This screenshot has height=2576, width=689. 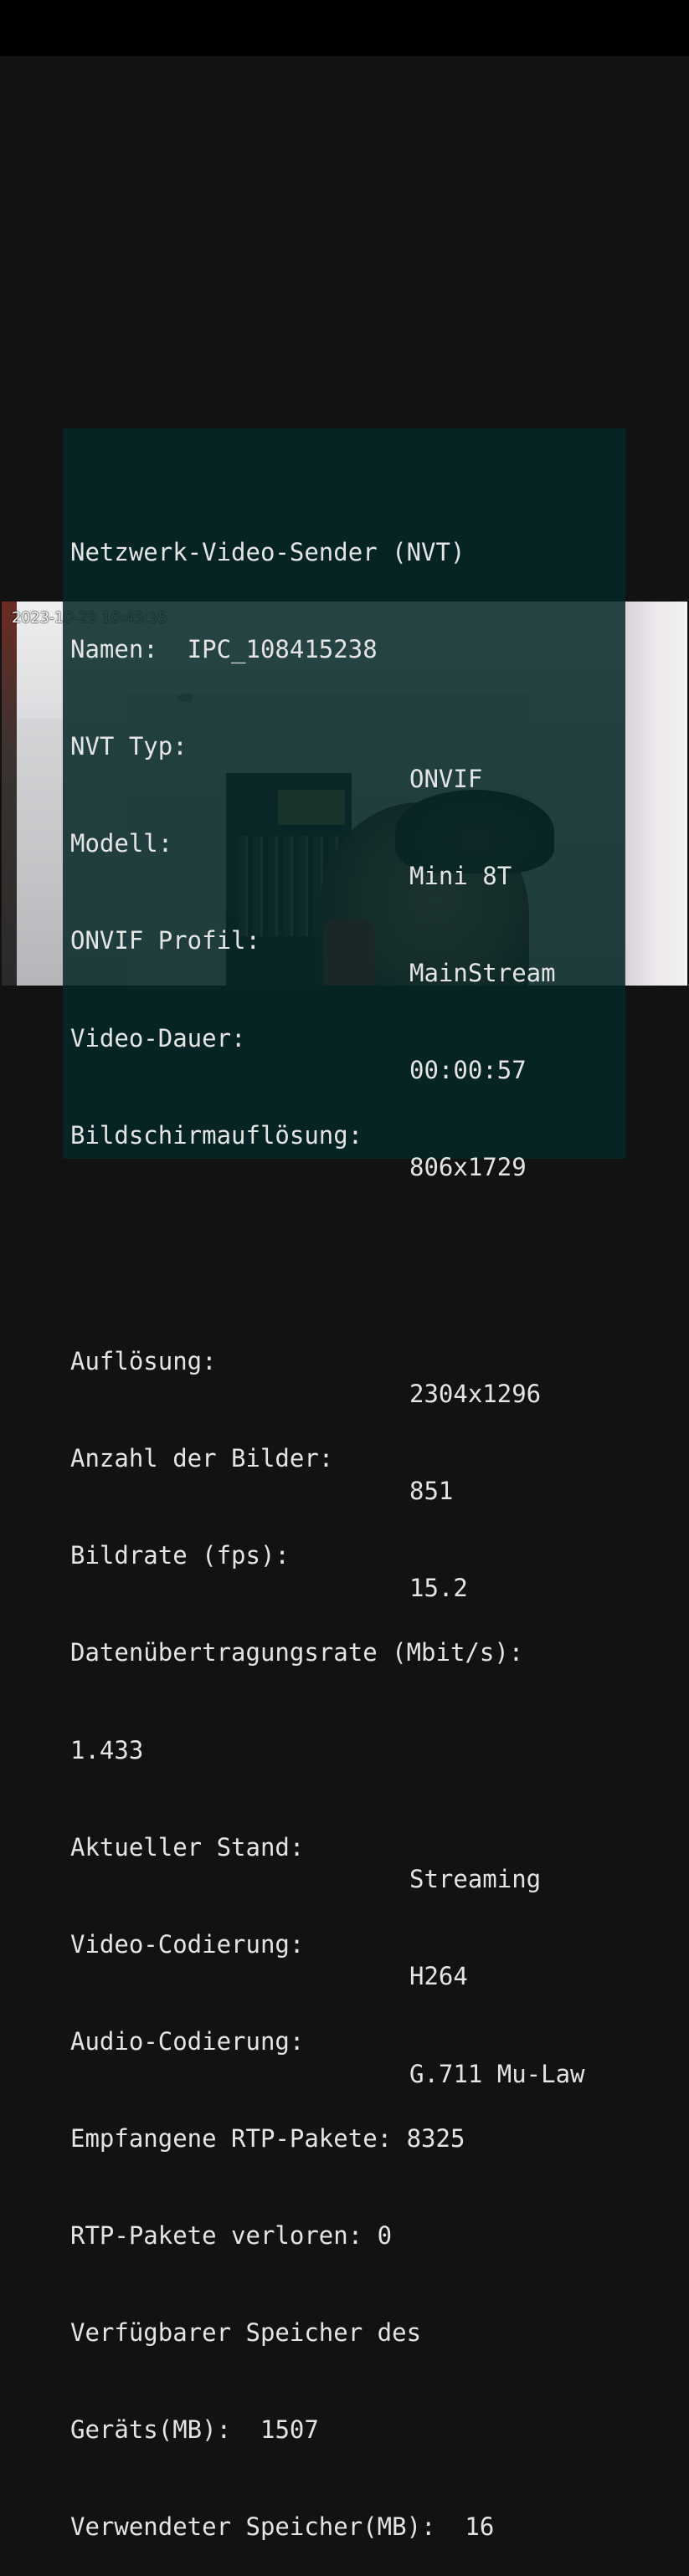 What do you see at coordinates (224, 649) in the screenshot?
I see `device-name: Namen: IPC_108415238` at bounding box center [224, 649].